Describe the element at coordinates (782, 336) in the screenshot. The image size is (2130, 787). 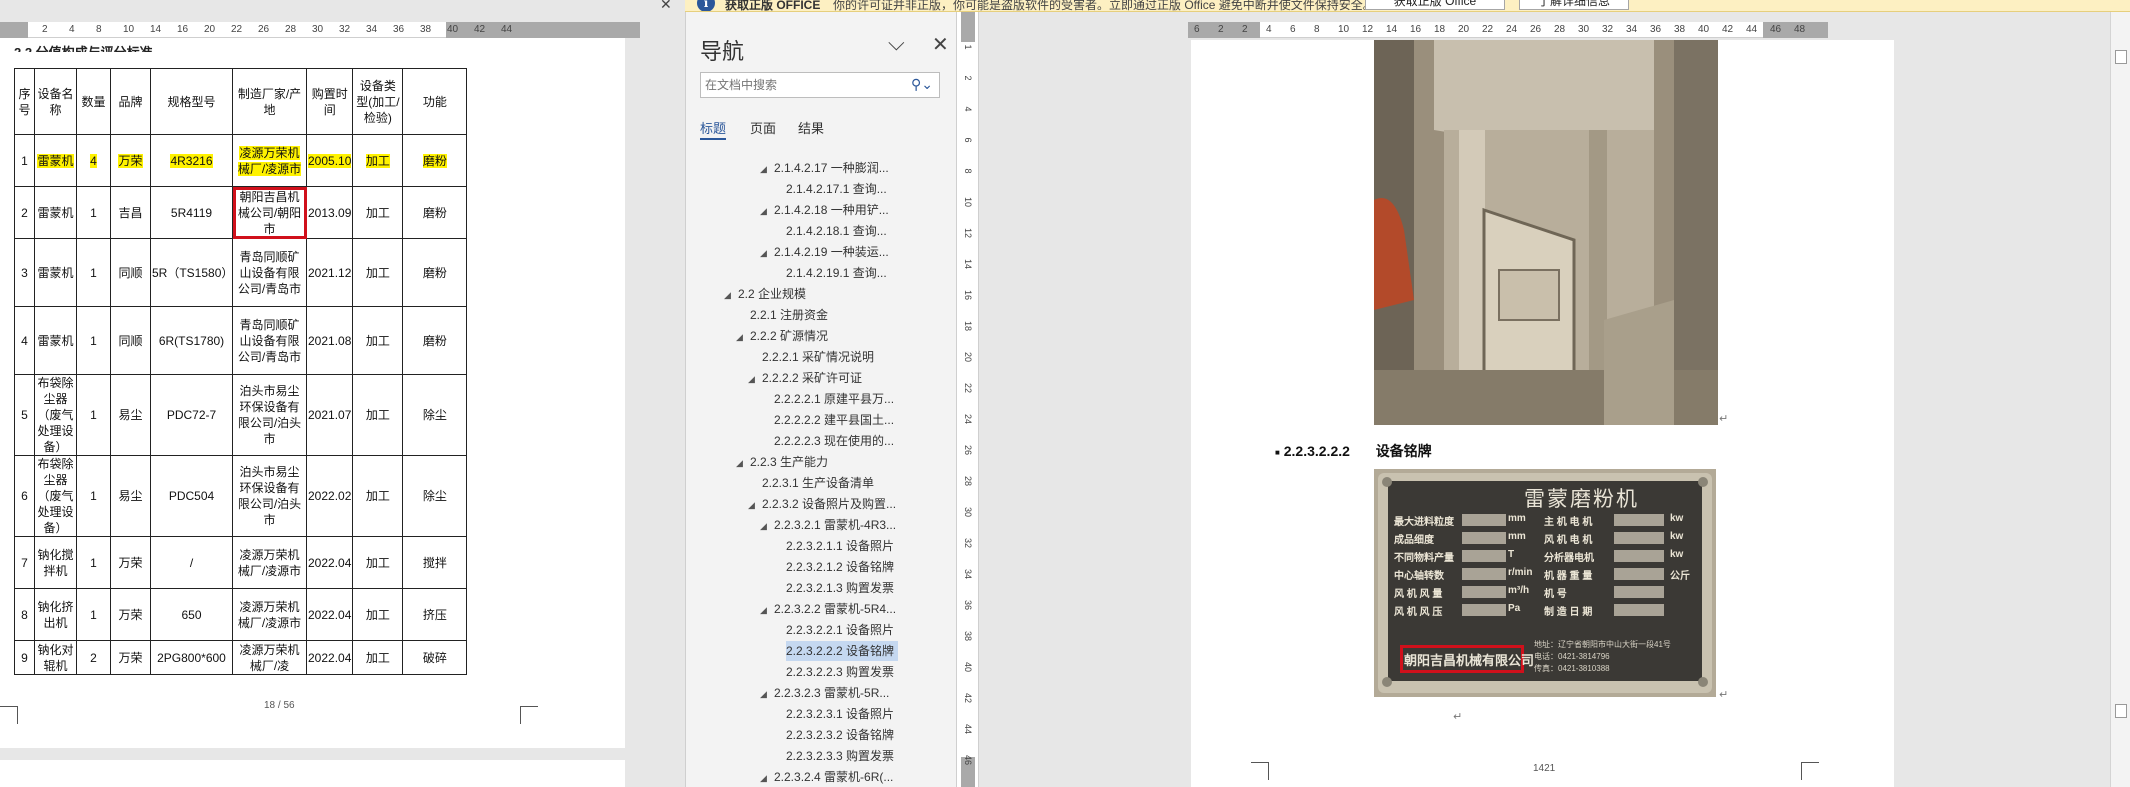
I see `nav-tree-item: ◢ 2.2.2 矿源情况` at that location.